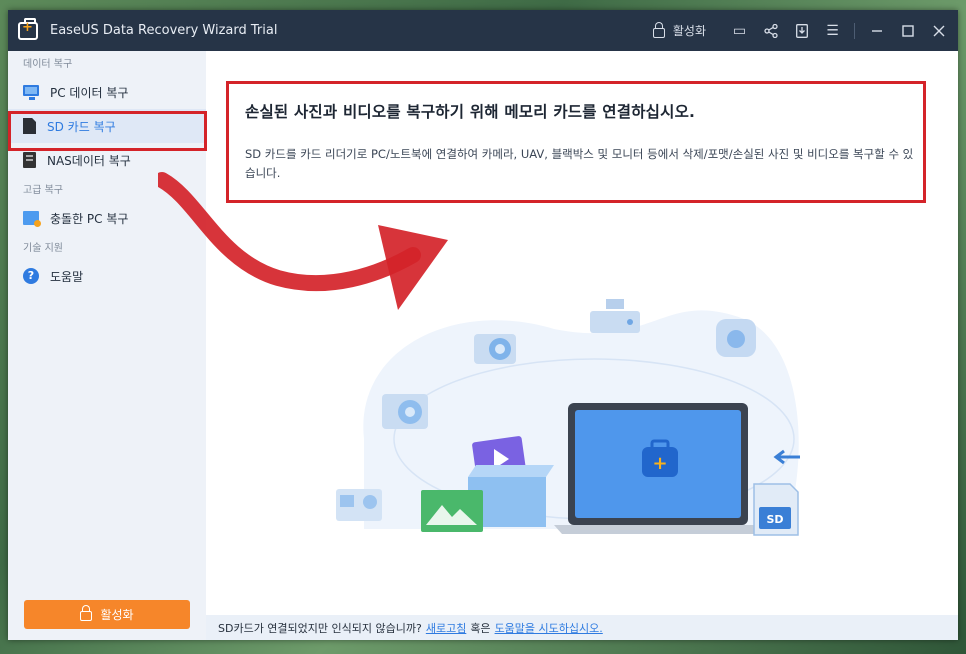  Describe the element at coordinates (446, 628) in the screenshot. I see `refresh-link: 새로고침` at that location.